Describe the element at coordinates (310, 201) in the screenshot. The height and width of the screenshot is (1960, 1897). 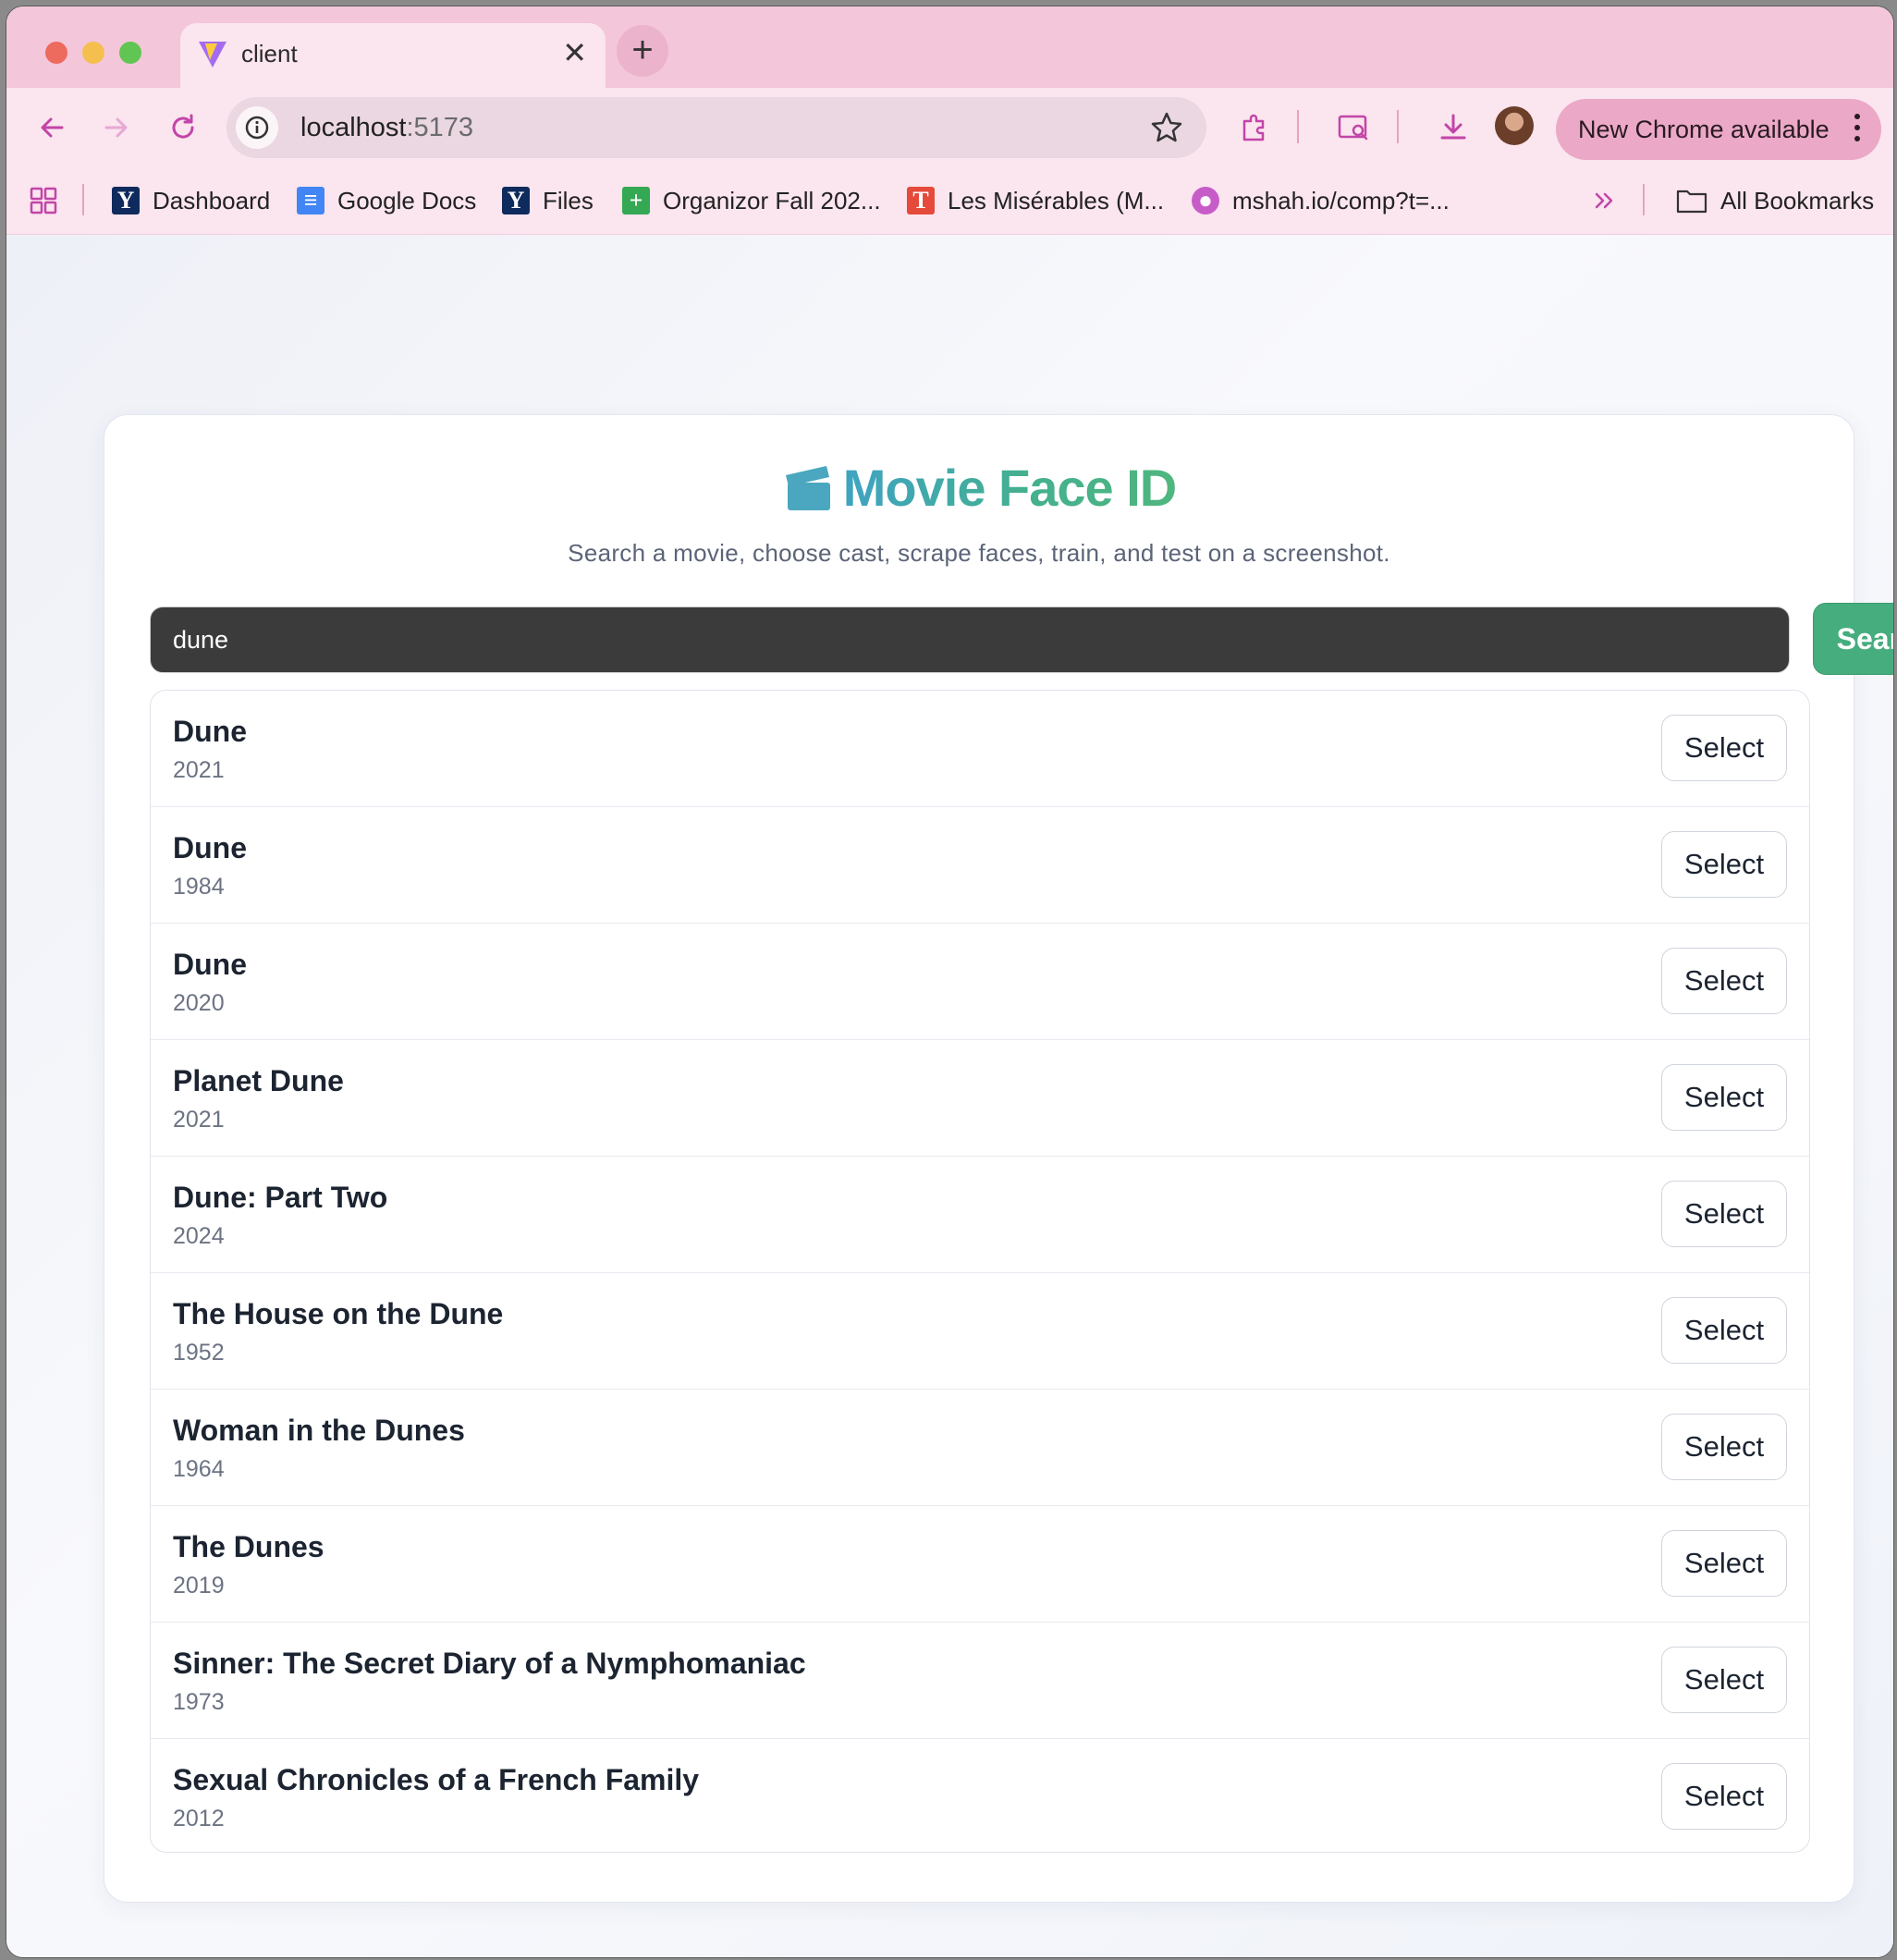
I see `google-docs-icon: ≡` at that location.